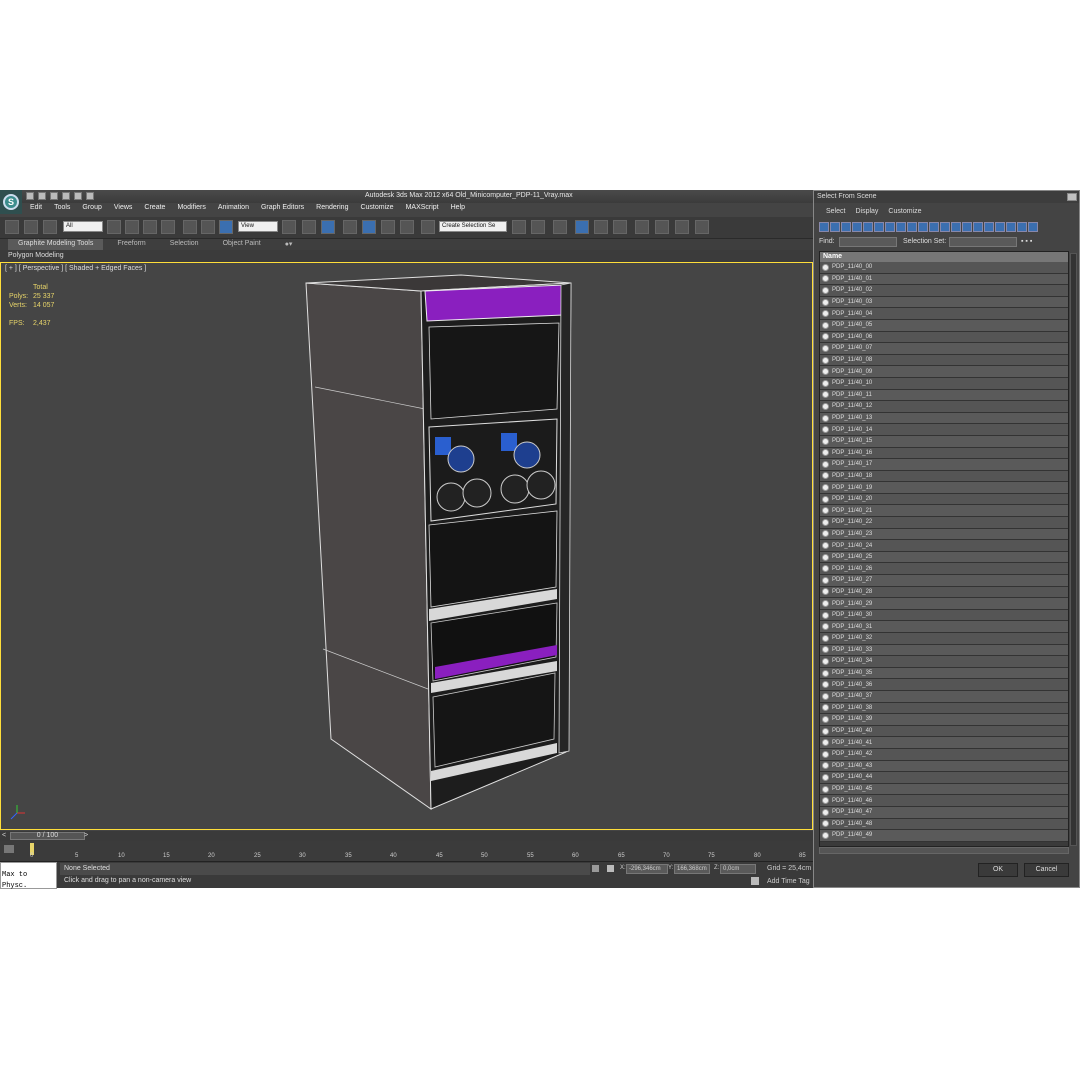 This screenshot has height=1080, width=1080. Describe the element at coordinates (944, 581) in the screenshot. I see `list-item: PDP_11/40_27` at that location.